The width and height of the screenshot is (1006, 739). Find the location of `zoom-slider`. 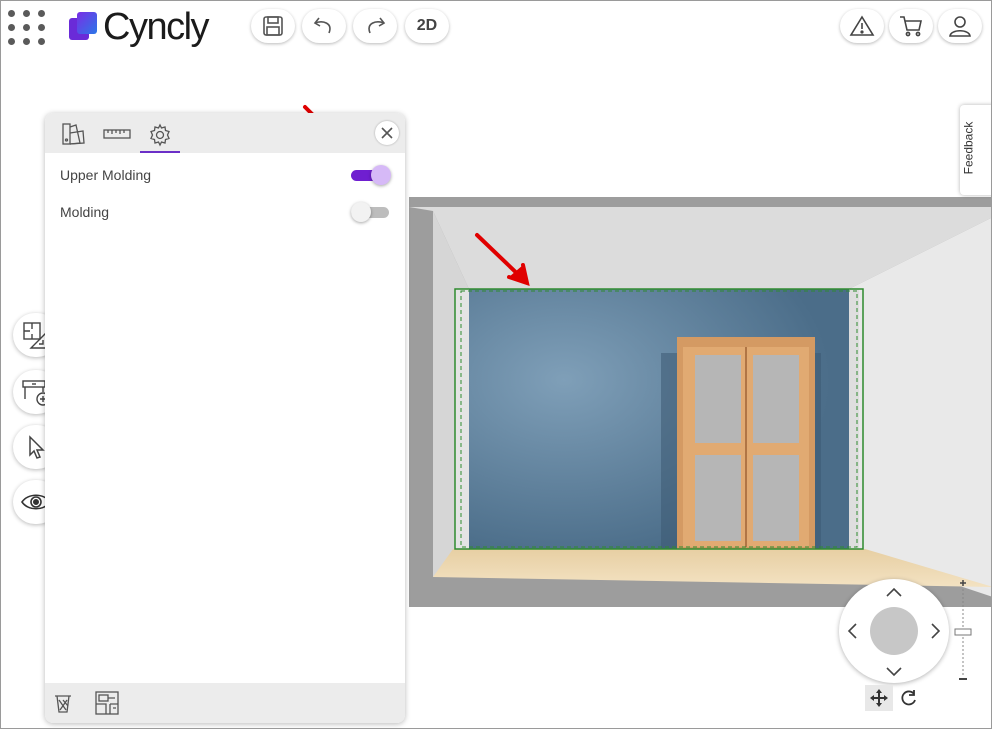

zoom-slider is located at coordinates (963, 631).